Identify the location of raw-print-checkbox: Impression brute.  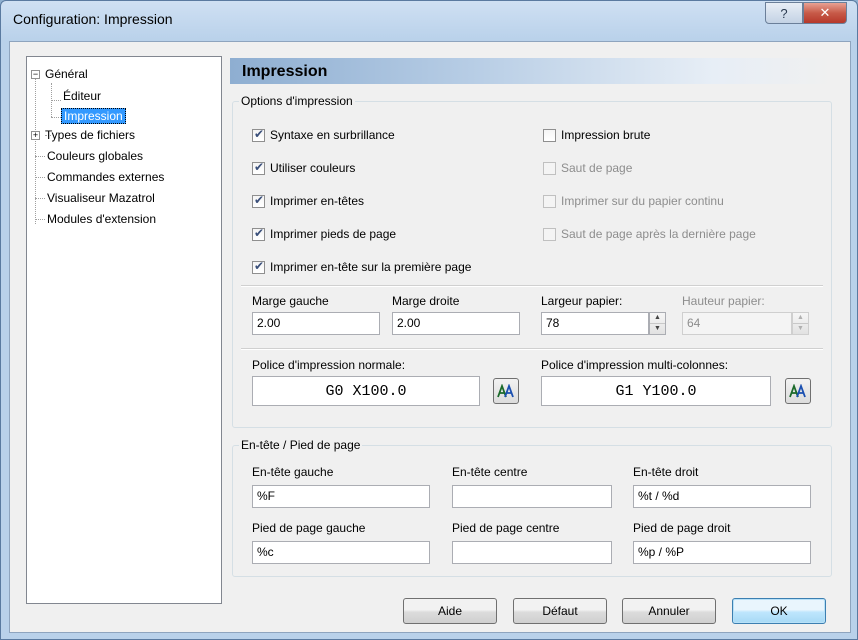
(596, 135).